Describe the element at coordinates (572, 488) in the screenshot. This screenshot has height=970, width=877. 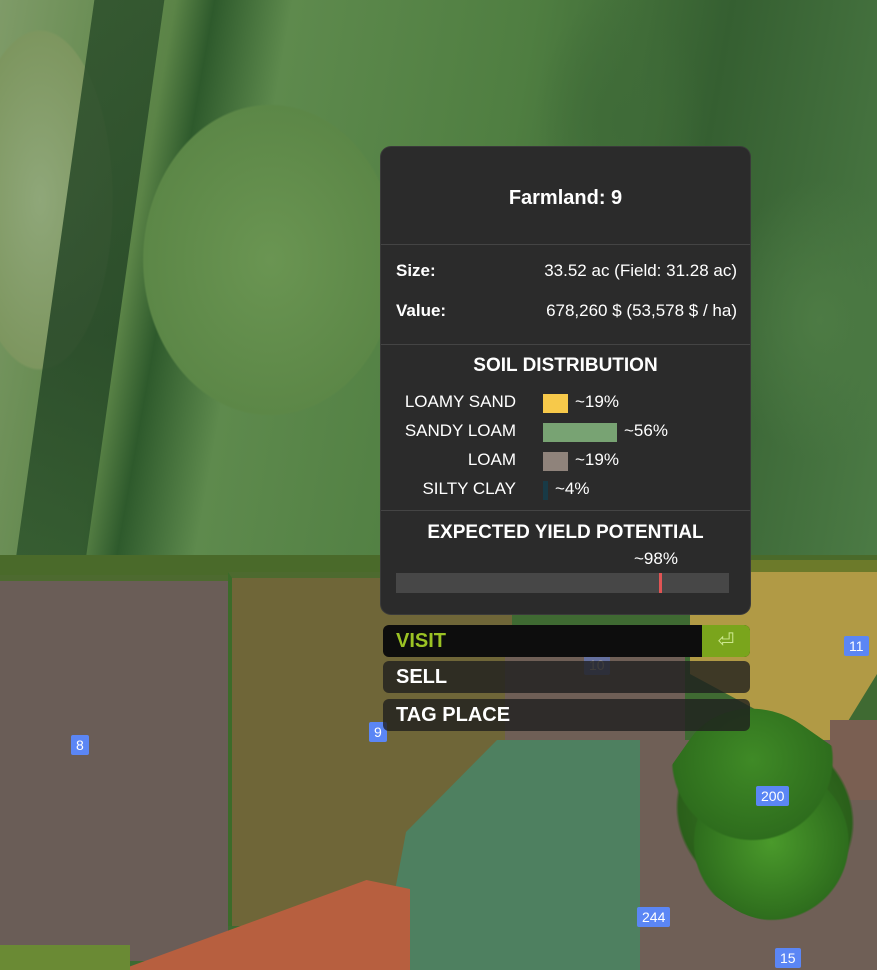
I see `soil-percent: ~4%` at that location.